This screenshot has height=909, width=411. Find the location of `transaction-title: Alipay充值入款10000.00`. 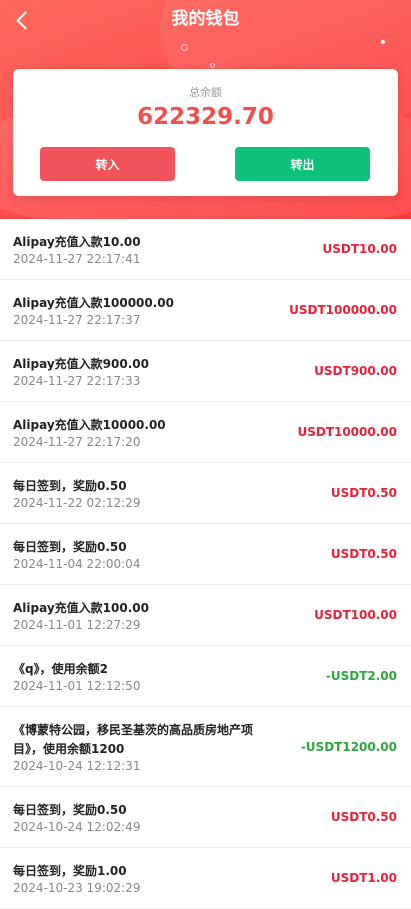

transaction-title: Alipay充值入款10000.00 is located at coordinates (89, 425).